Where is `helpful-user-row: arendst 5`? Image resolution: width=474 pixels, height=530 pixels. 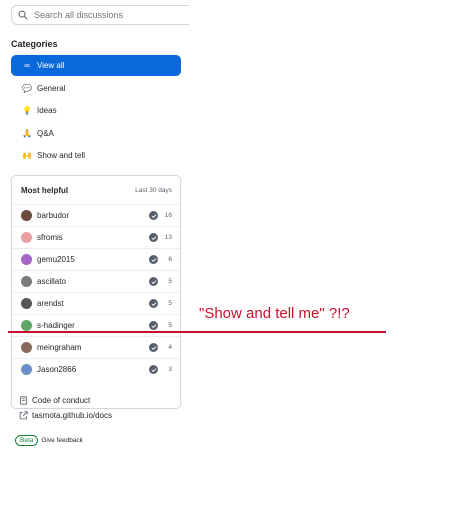 helpful-user-row: arendst 5 is located at coordinates (96, 303).